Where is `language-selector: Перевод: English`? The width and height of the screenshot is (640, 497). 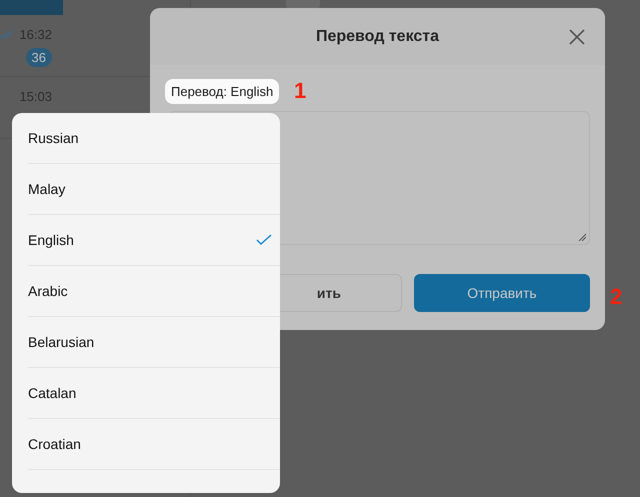 language-selector: Перевод: English is located at coordinates (222, 91).